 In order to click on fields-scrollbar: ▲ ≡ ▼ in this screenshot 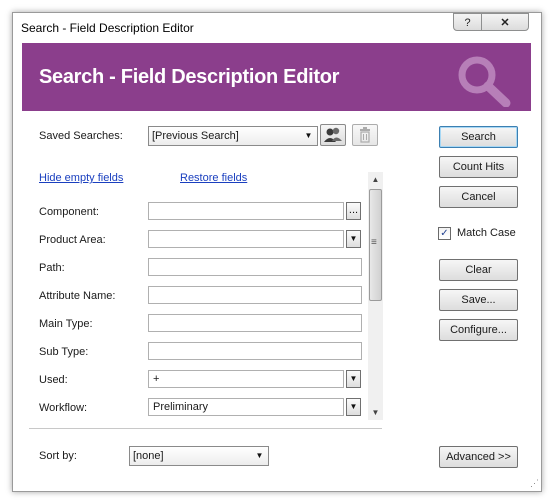, I will do `click(375, 296)`.